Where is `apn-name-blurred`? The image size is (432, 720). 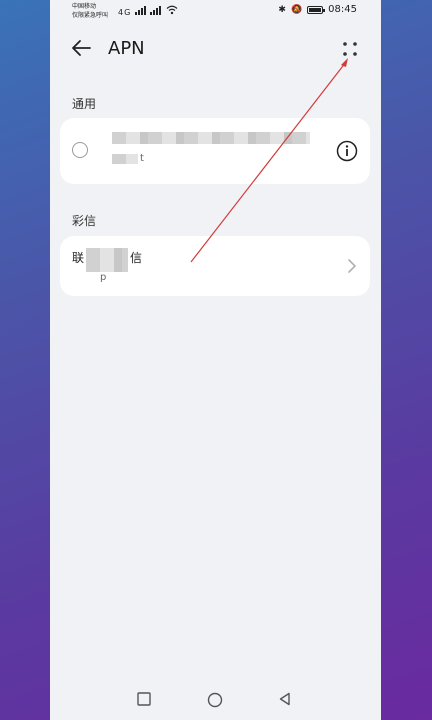 apn-name-blurred is located at coordinates (211, 138).